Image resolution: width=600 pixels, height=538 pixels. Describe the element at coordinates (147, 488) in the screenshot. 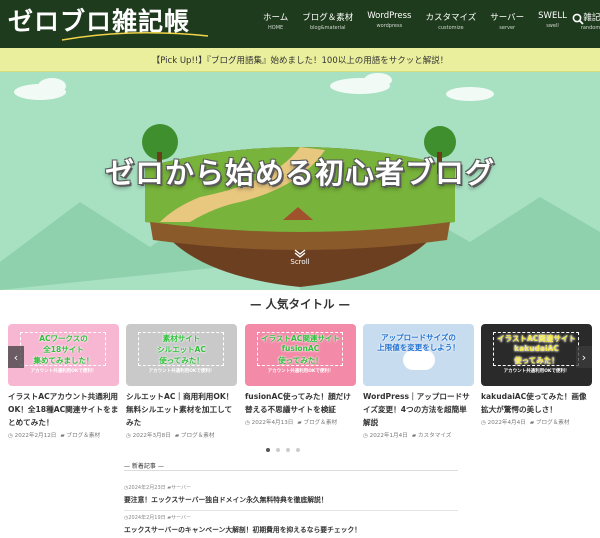

I see `latest-post-date: 2024年2月23日` at that location.